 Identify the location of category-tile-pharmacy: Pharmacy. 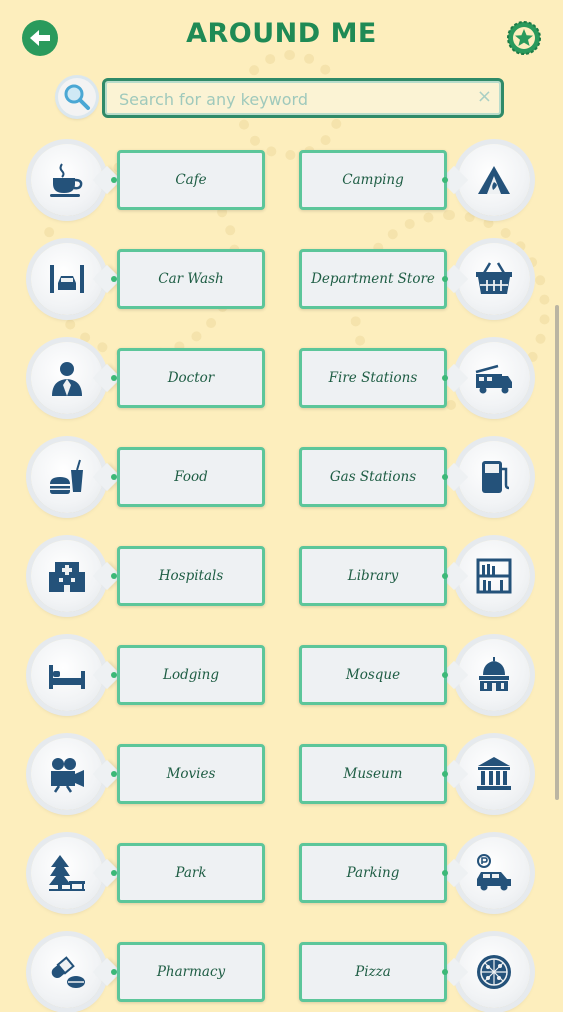
(147, 972).